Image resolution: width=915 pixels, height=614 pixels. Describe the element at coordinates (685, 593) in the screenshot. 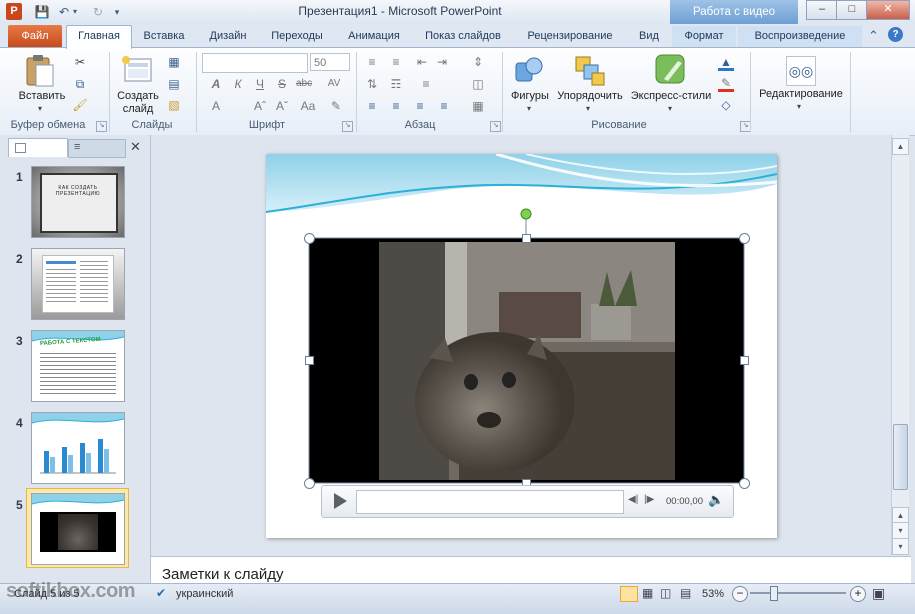

I see `slide-show-icon: ▤` at that location.